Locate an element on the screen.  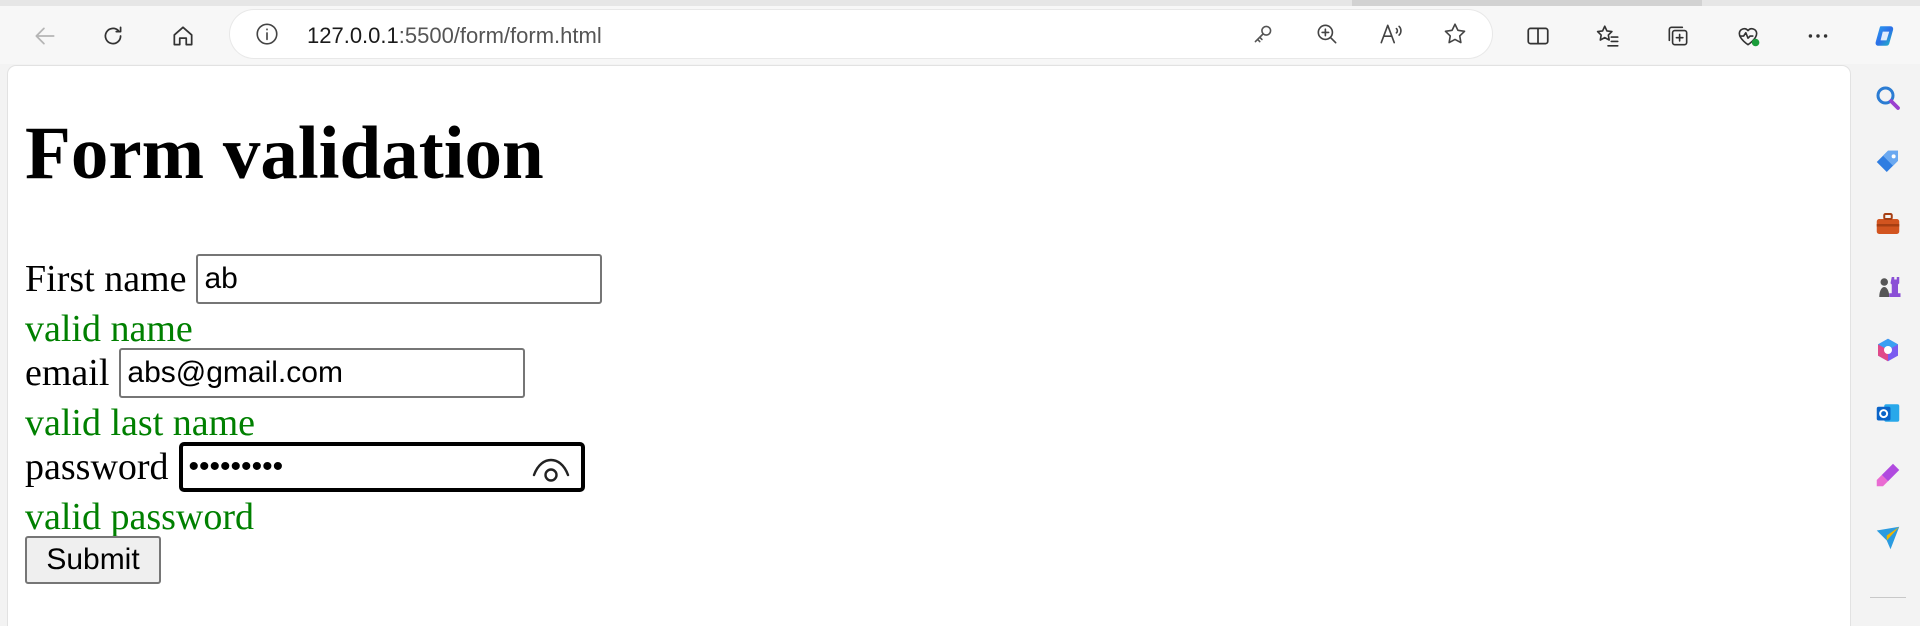
edge-sidebar is located at coordinates (1888, 339).